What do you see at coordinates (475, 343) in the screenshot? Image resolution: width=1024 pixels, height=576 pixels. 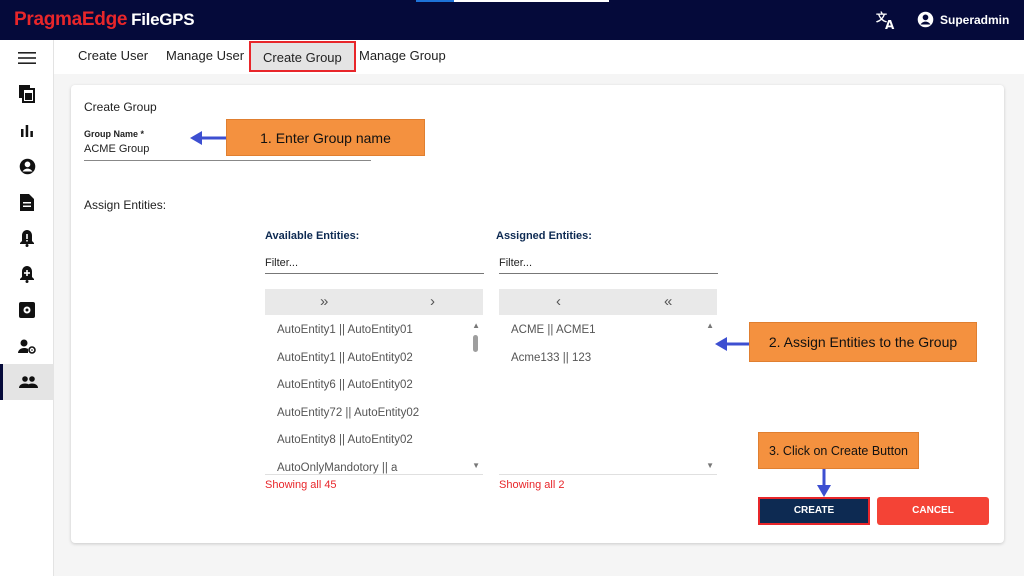 I see `scrollbar-thumb` at bounding box center [475, 343].